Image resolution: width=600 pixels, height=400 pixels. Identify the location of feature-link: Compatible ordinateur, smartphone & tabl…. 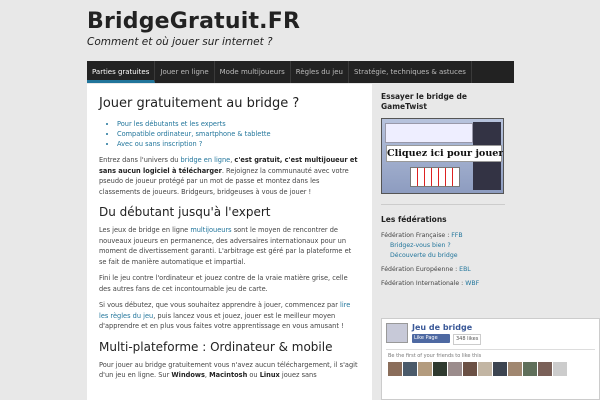
(238, 134).